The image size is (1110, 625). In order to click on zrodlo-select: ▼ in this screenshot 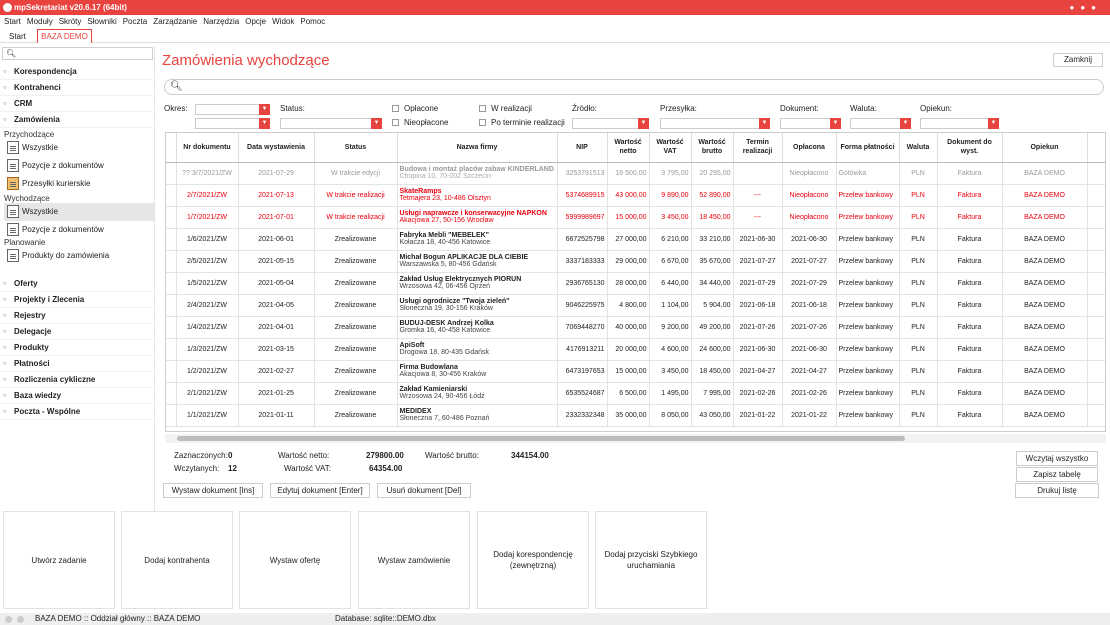, I will do `click(610, 123)`.